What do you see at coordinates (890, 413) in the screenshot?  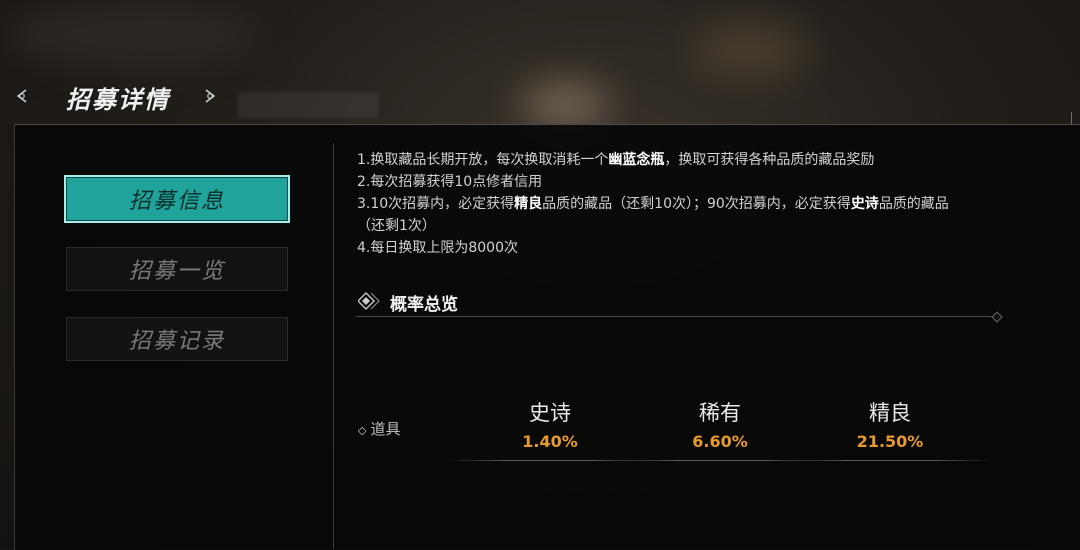 I see `quality-name: 精良` at bounding box center [890, 413].